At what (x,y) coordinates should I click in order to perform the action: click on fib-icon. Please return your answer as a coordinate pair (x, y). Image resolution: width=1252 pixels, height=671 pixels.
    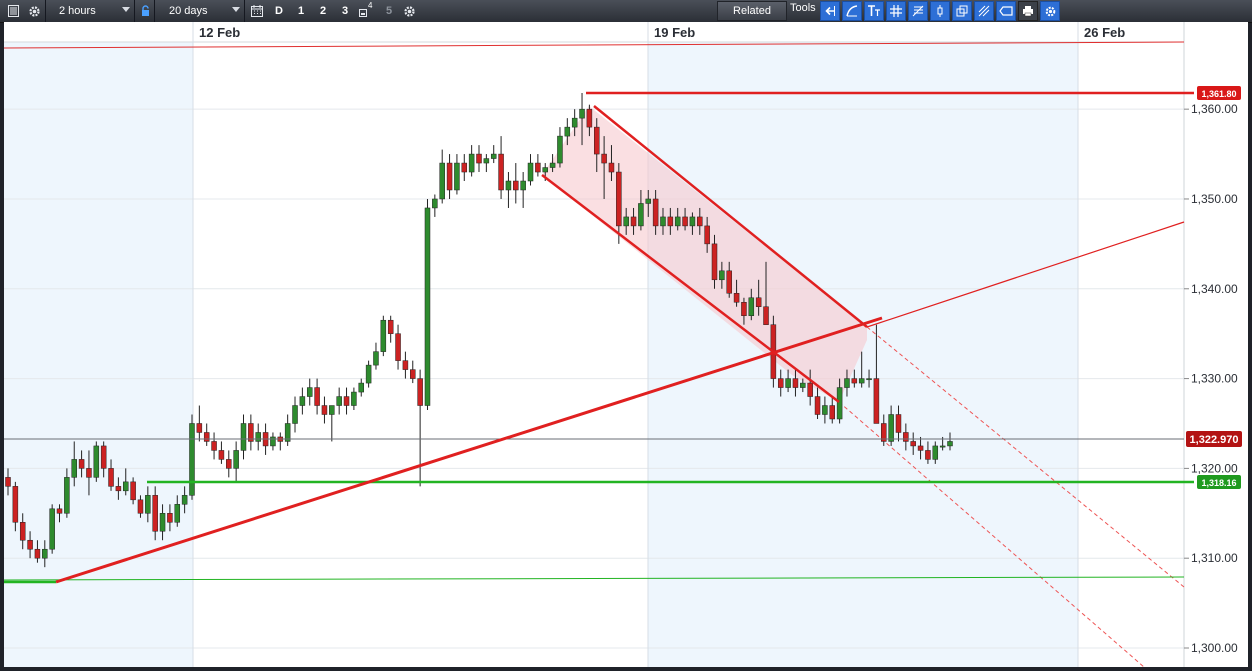
    Looking at the image, I should click on (918, 11).